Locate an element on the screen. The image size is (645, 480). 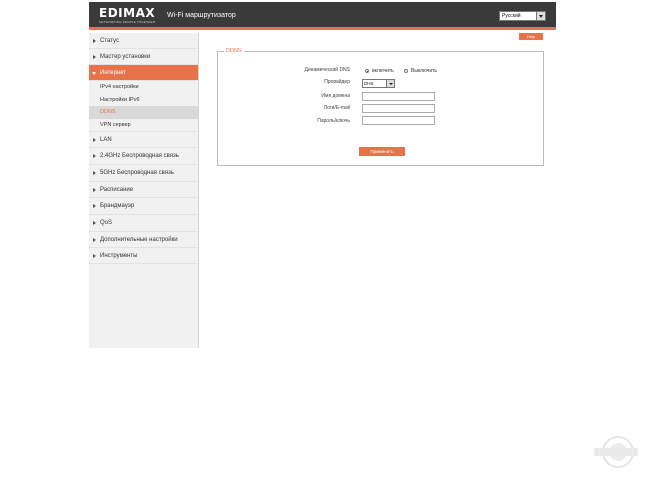
sidebar-item-schedule: Расписание is located at coordinates (143, 190).